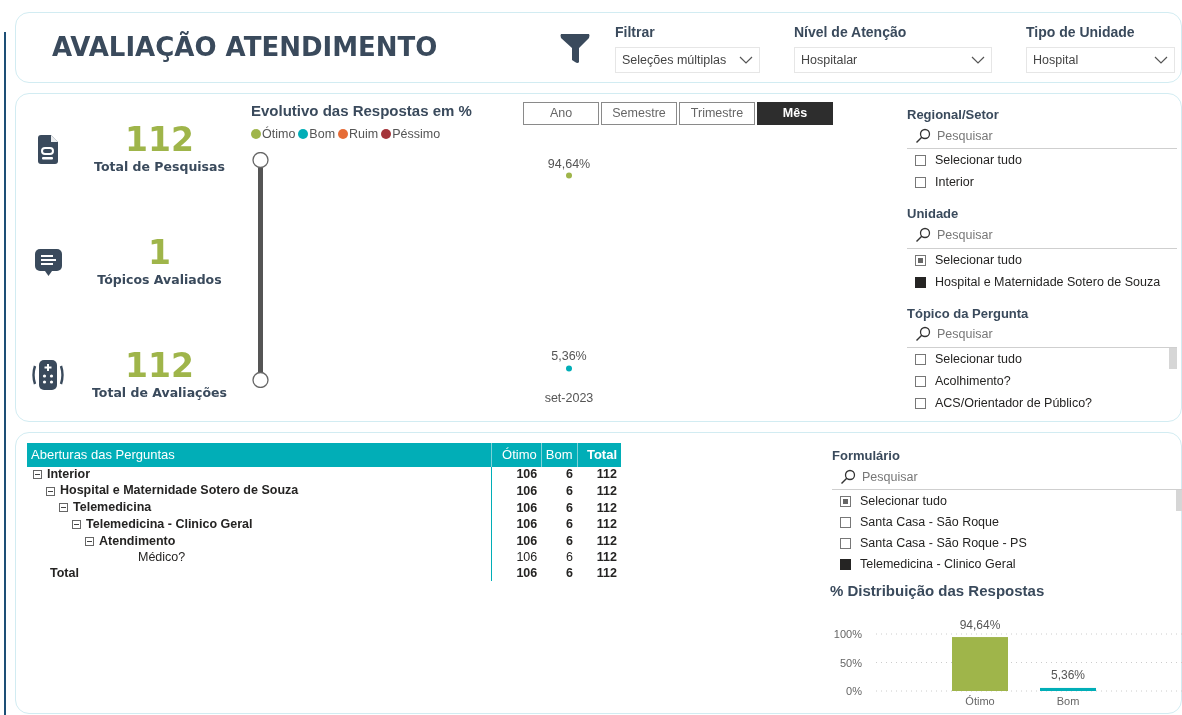 The width and height of the screenshot is (1182, 715). I want to click on kpi-value: 1, so click(159, 253).